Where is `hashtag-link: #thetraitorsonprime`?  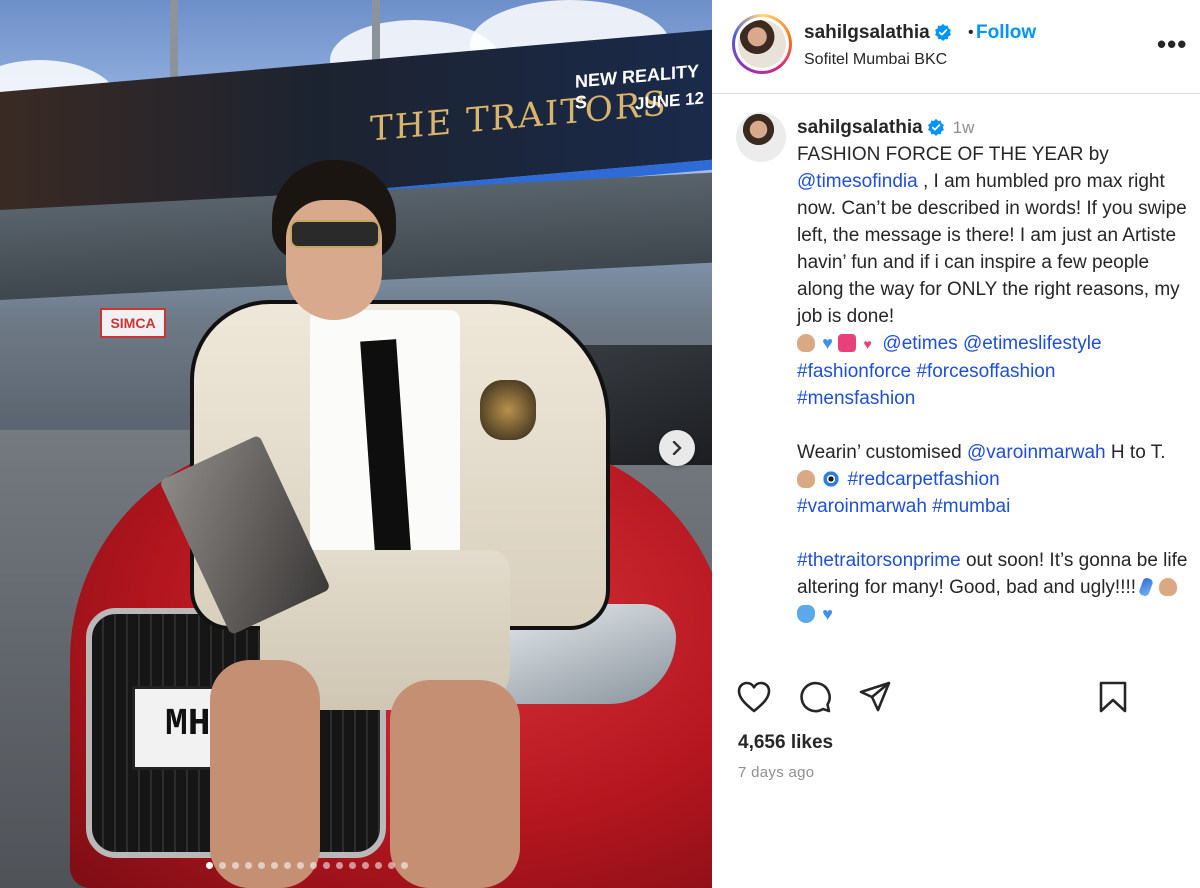 hashtag-link: #thetraitorsonprime is located at coordinates (879, 560).